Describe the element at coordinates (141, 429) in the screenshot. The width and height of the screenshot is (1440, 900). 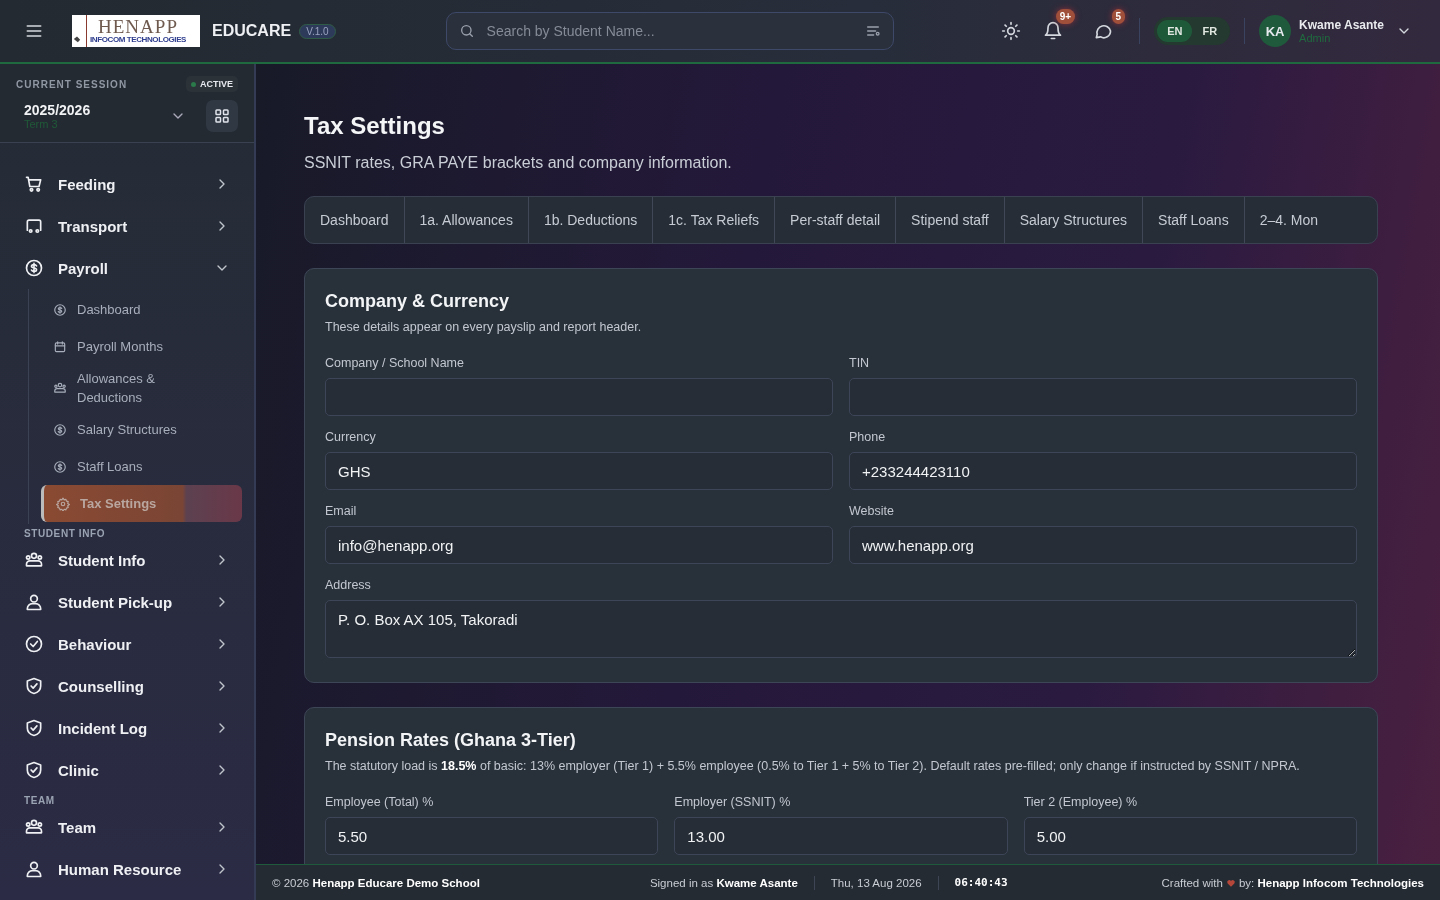
I see `submenu-item: Salary Structures` at that location.